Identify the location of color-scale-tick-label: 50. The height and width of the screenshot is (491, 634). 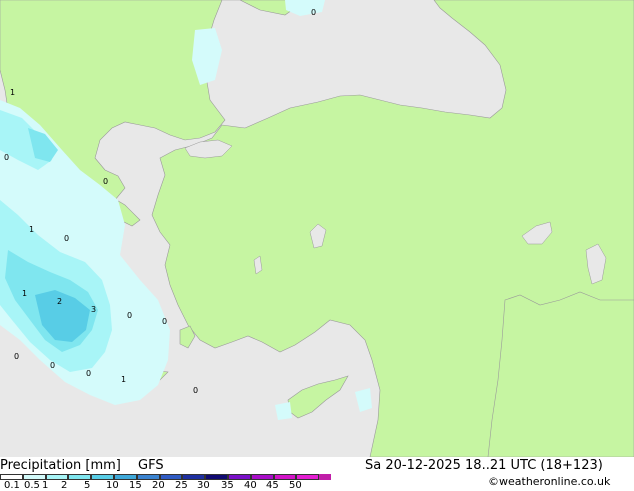
(295, 485).